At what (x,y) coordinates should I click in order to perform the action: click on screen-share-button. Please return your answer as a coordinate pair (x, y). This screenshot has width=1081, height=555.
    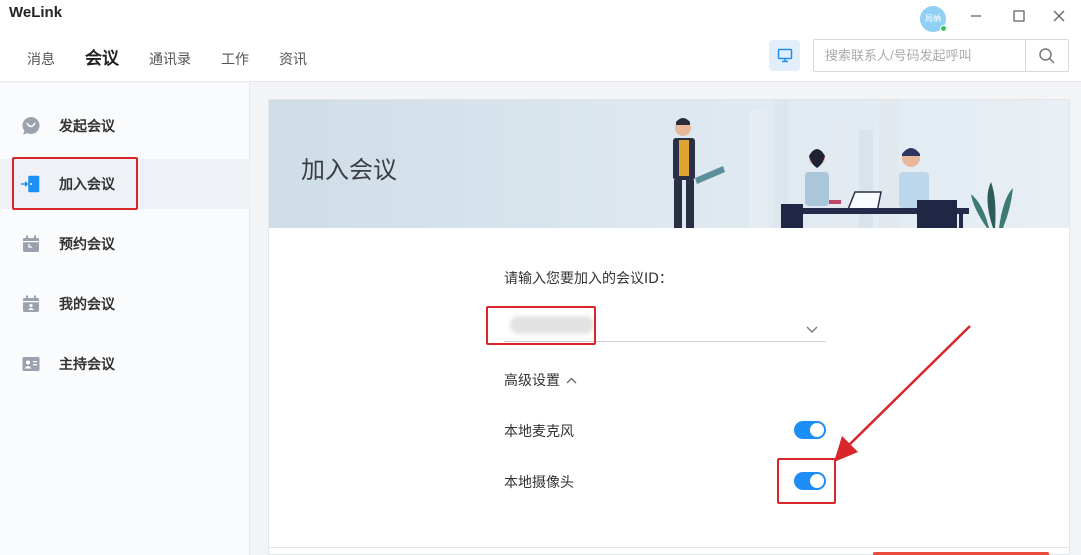
    Looking at the image, I should click on (784, 55).